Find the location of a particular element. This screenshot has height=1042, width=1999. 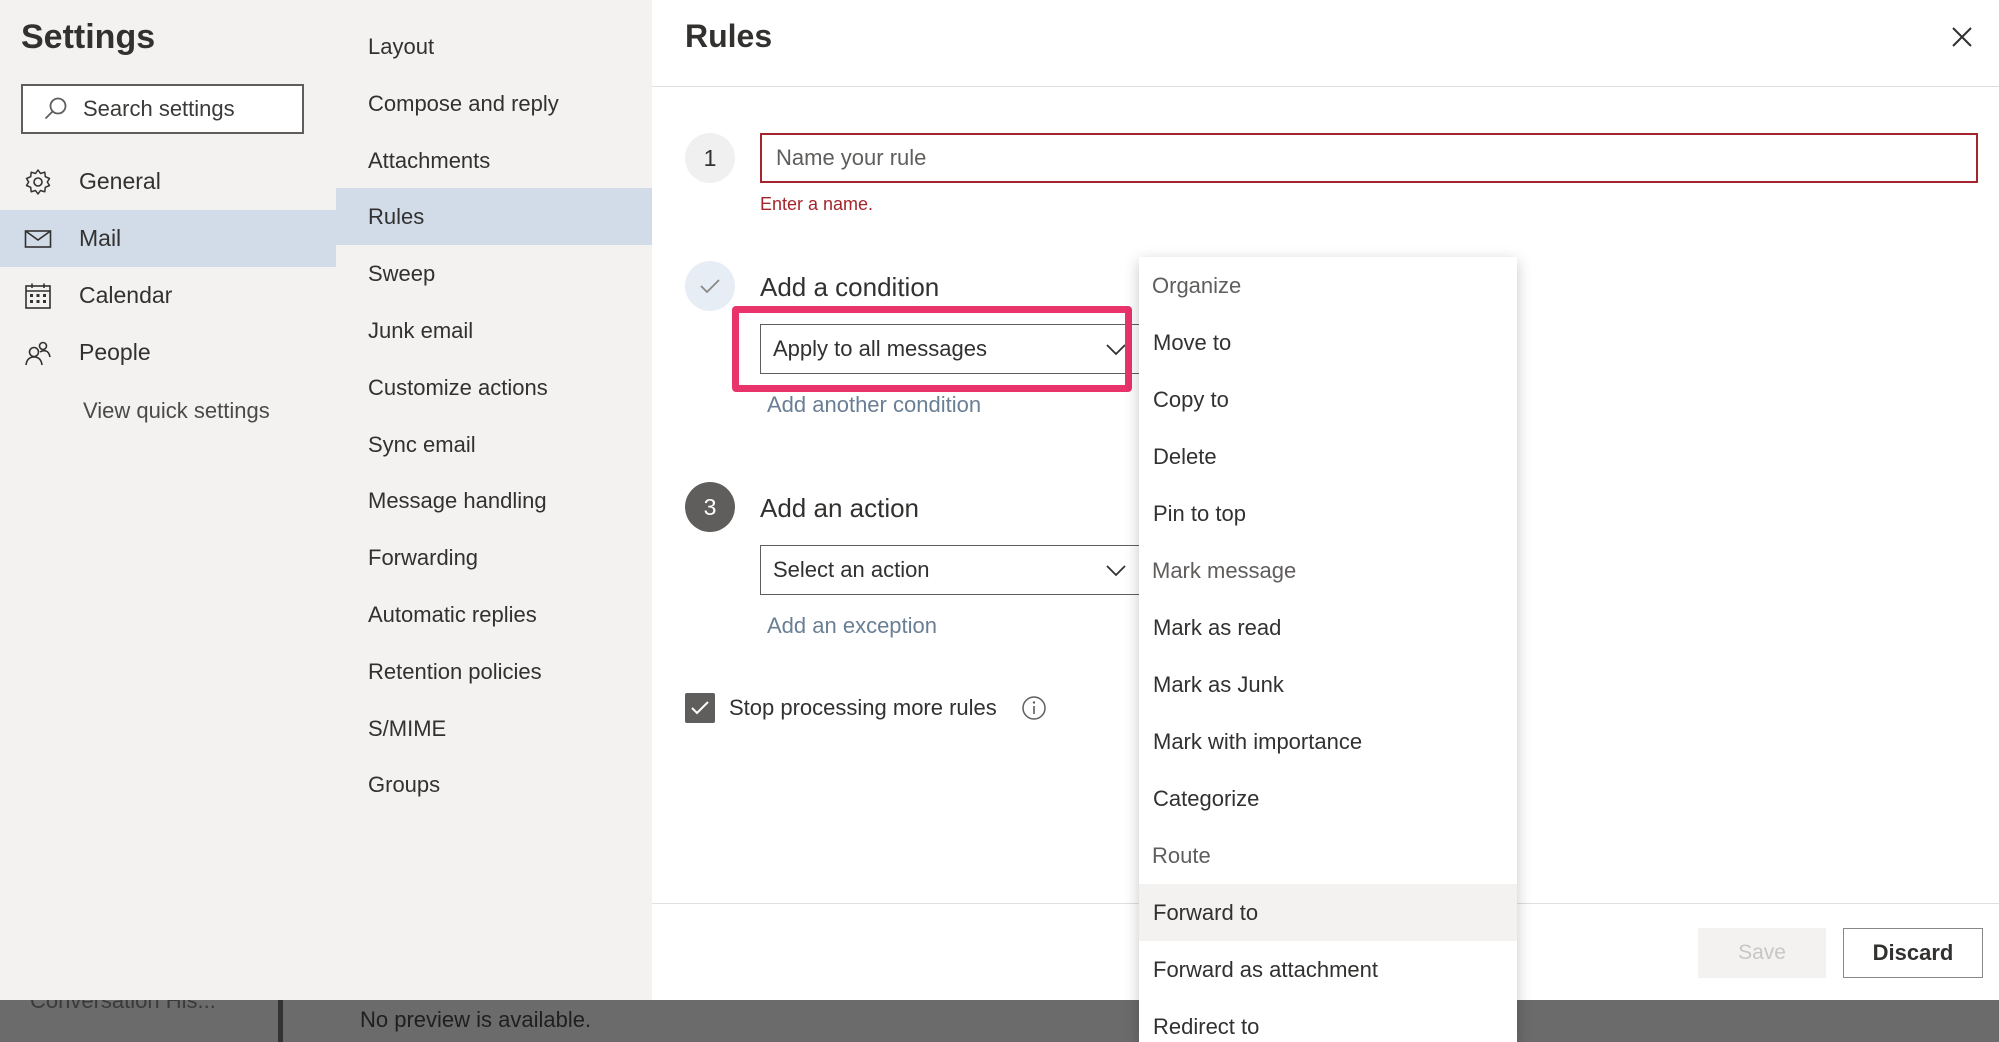

mail-nav-groups: Groups is located at coordinates (494, 784).